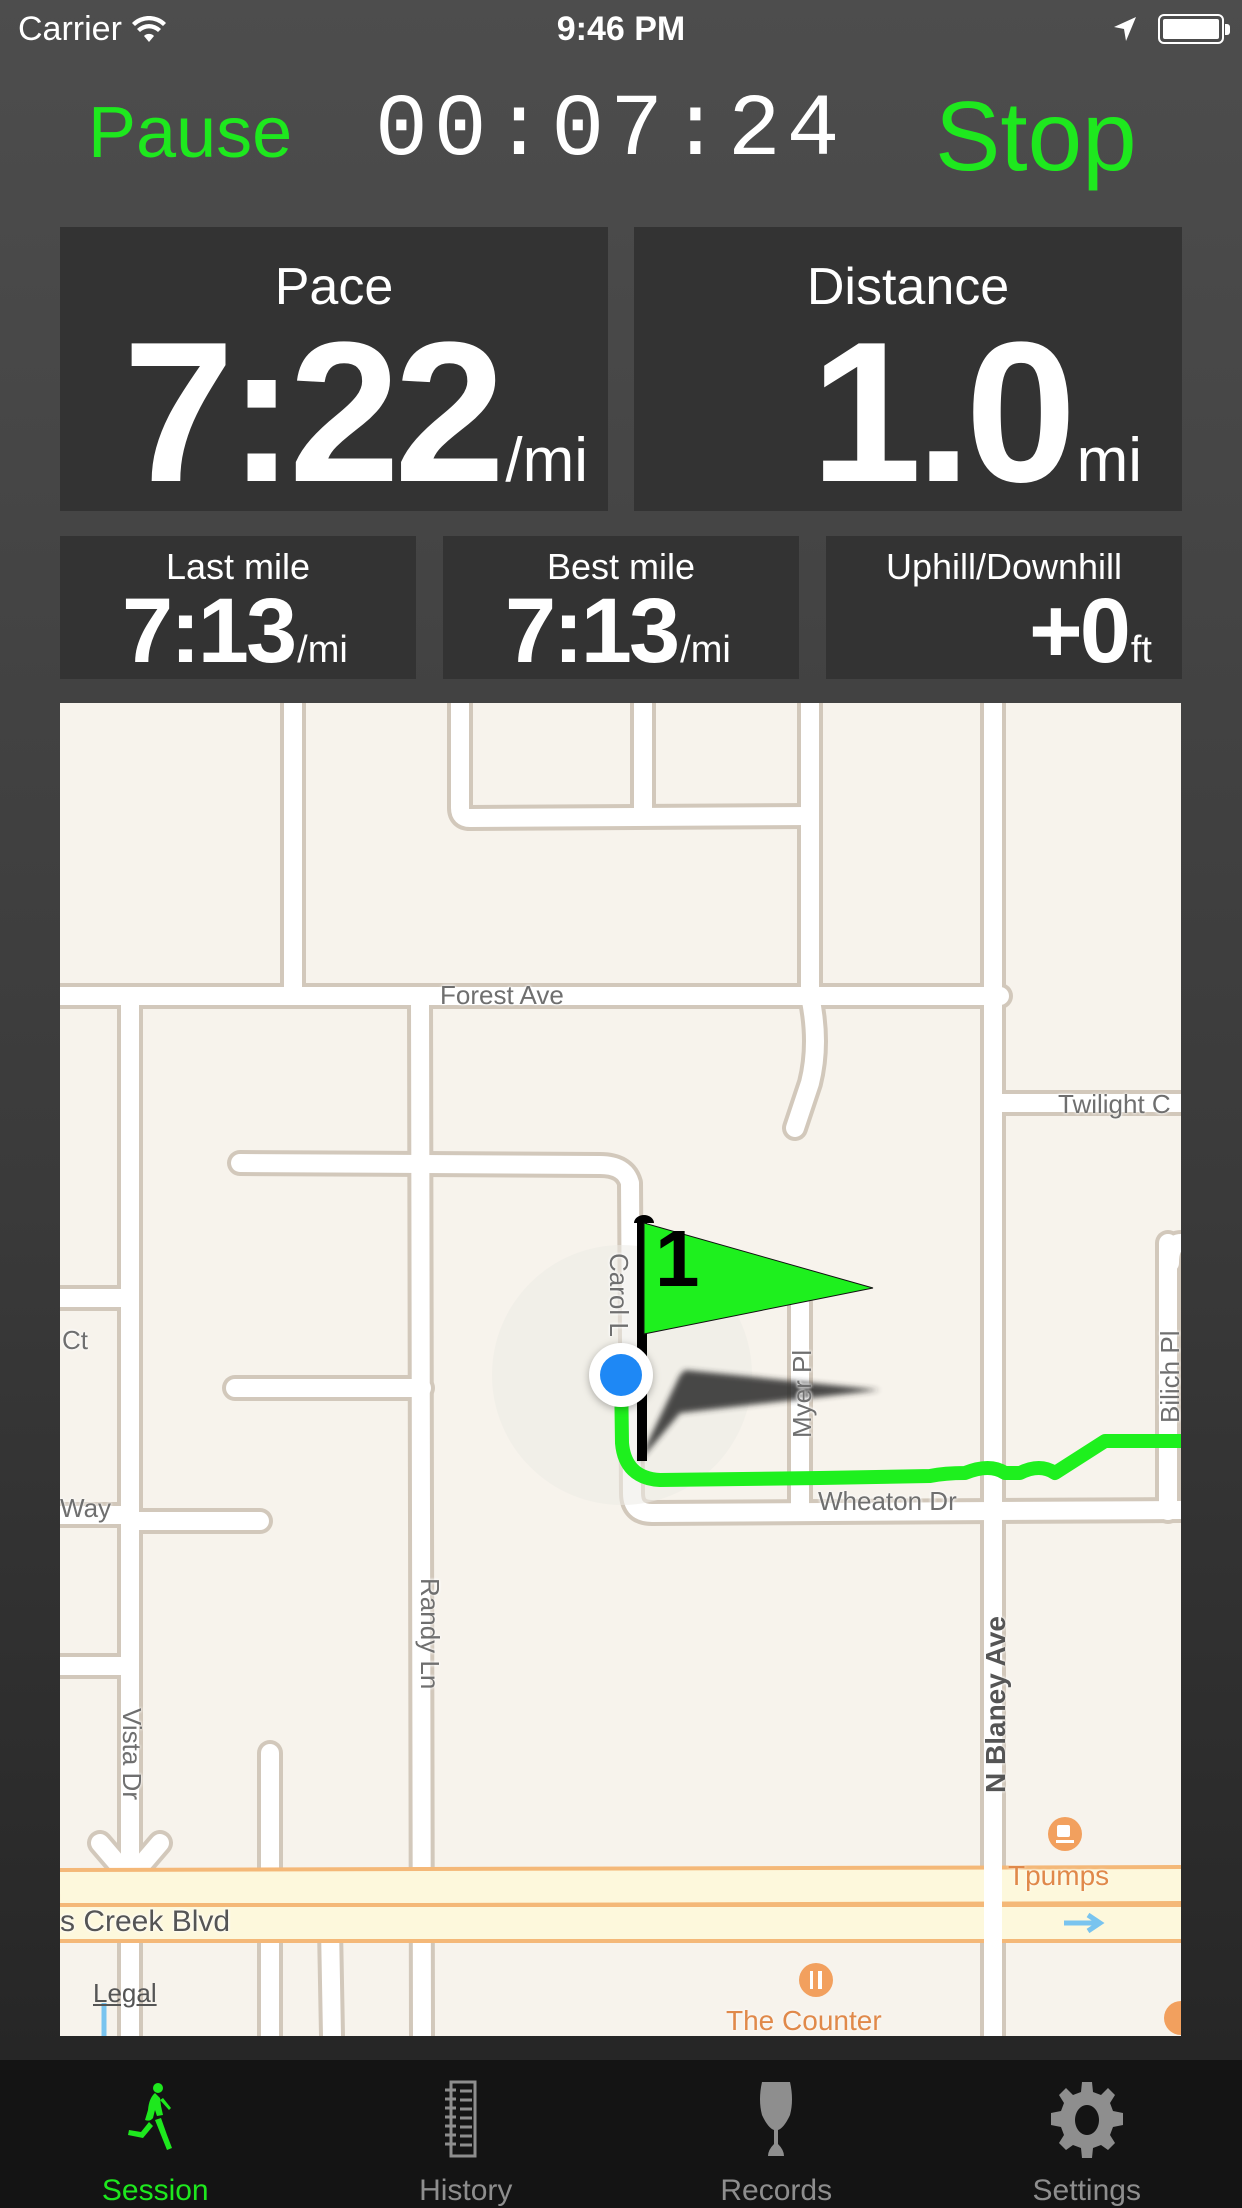  I want to click on best-mile-unit: /mi, so click(705, 650).